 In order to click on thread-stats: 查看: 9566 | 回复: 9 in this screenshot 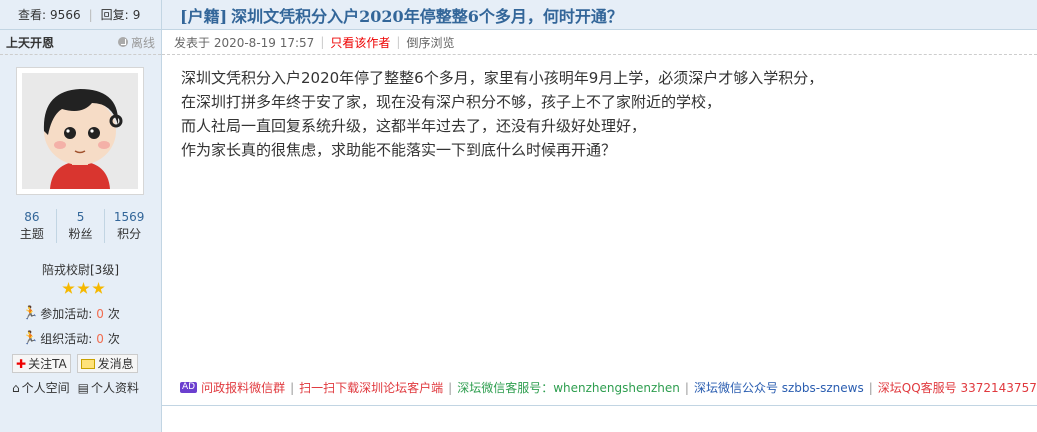, I will do `click(80, 15)`.